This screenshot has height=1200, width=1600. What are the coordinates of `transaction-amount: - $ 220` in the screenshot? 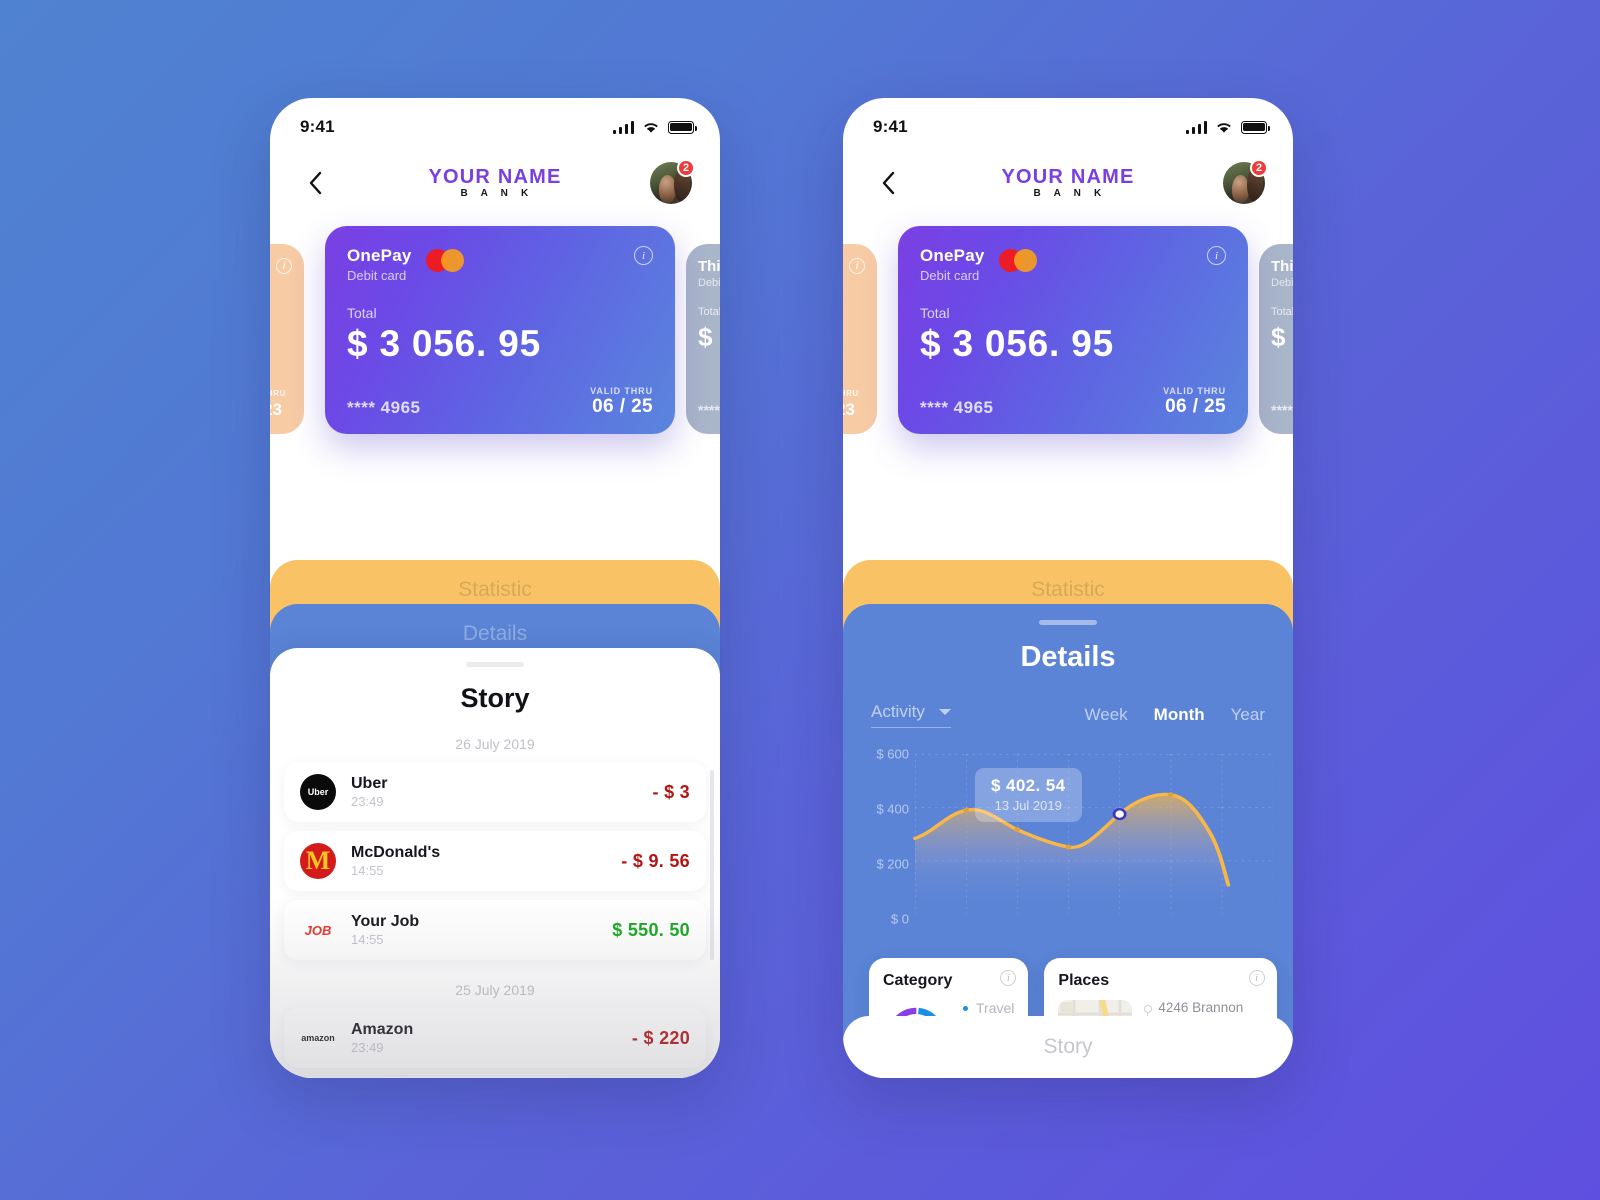 It's located at (660, 1037).